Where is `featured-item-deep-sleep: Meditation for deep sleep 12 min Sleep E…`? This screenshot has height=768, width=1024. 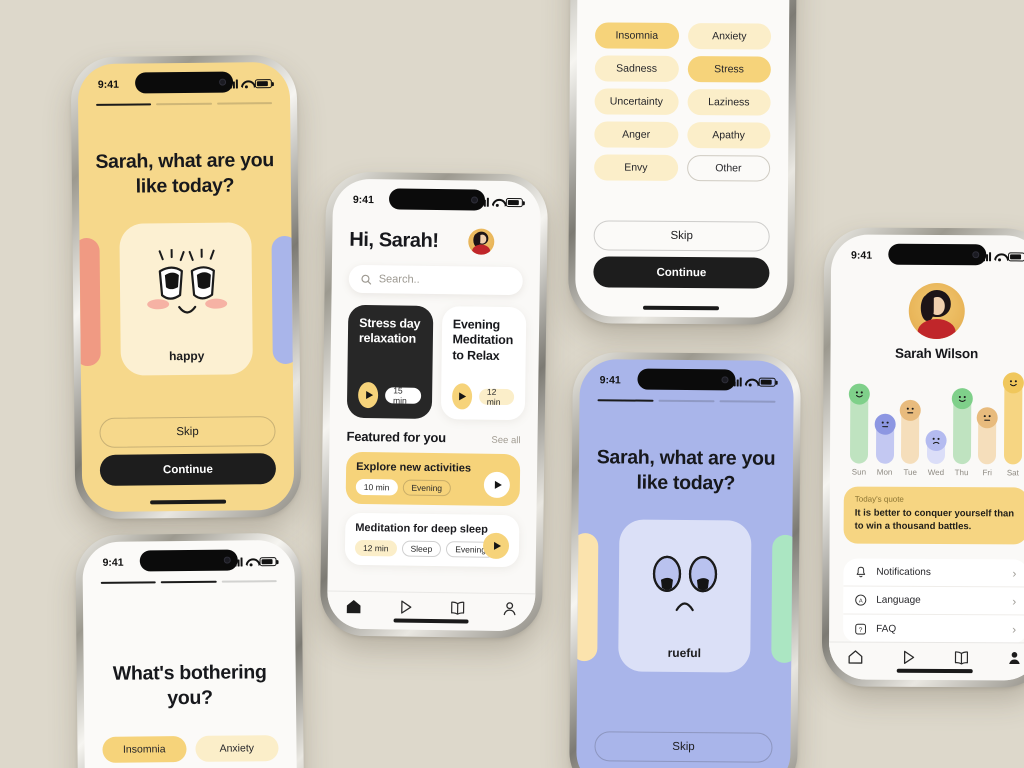 featured-item-deep-sleep: Meditation for deep sleep 12 min Sleep E… is located at coordinates (432, 540).